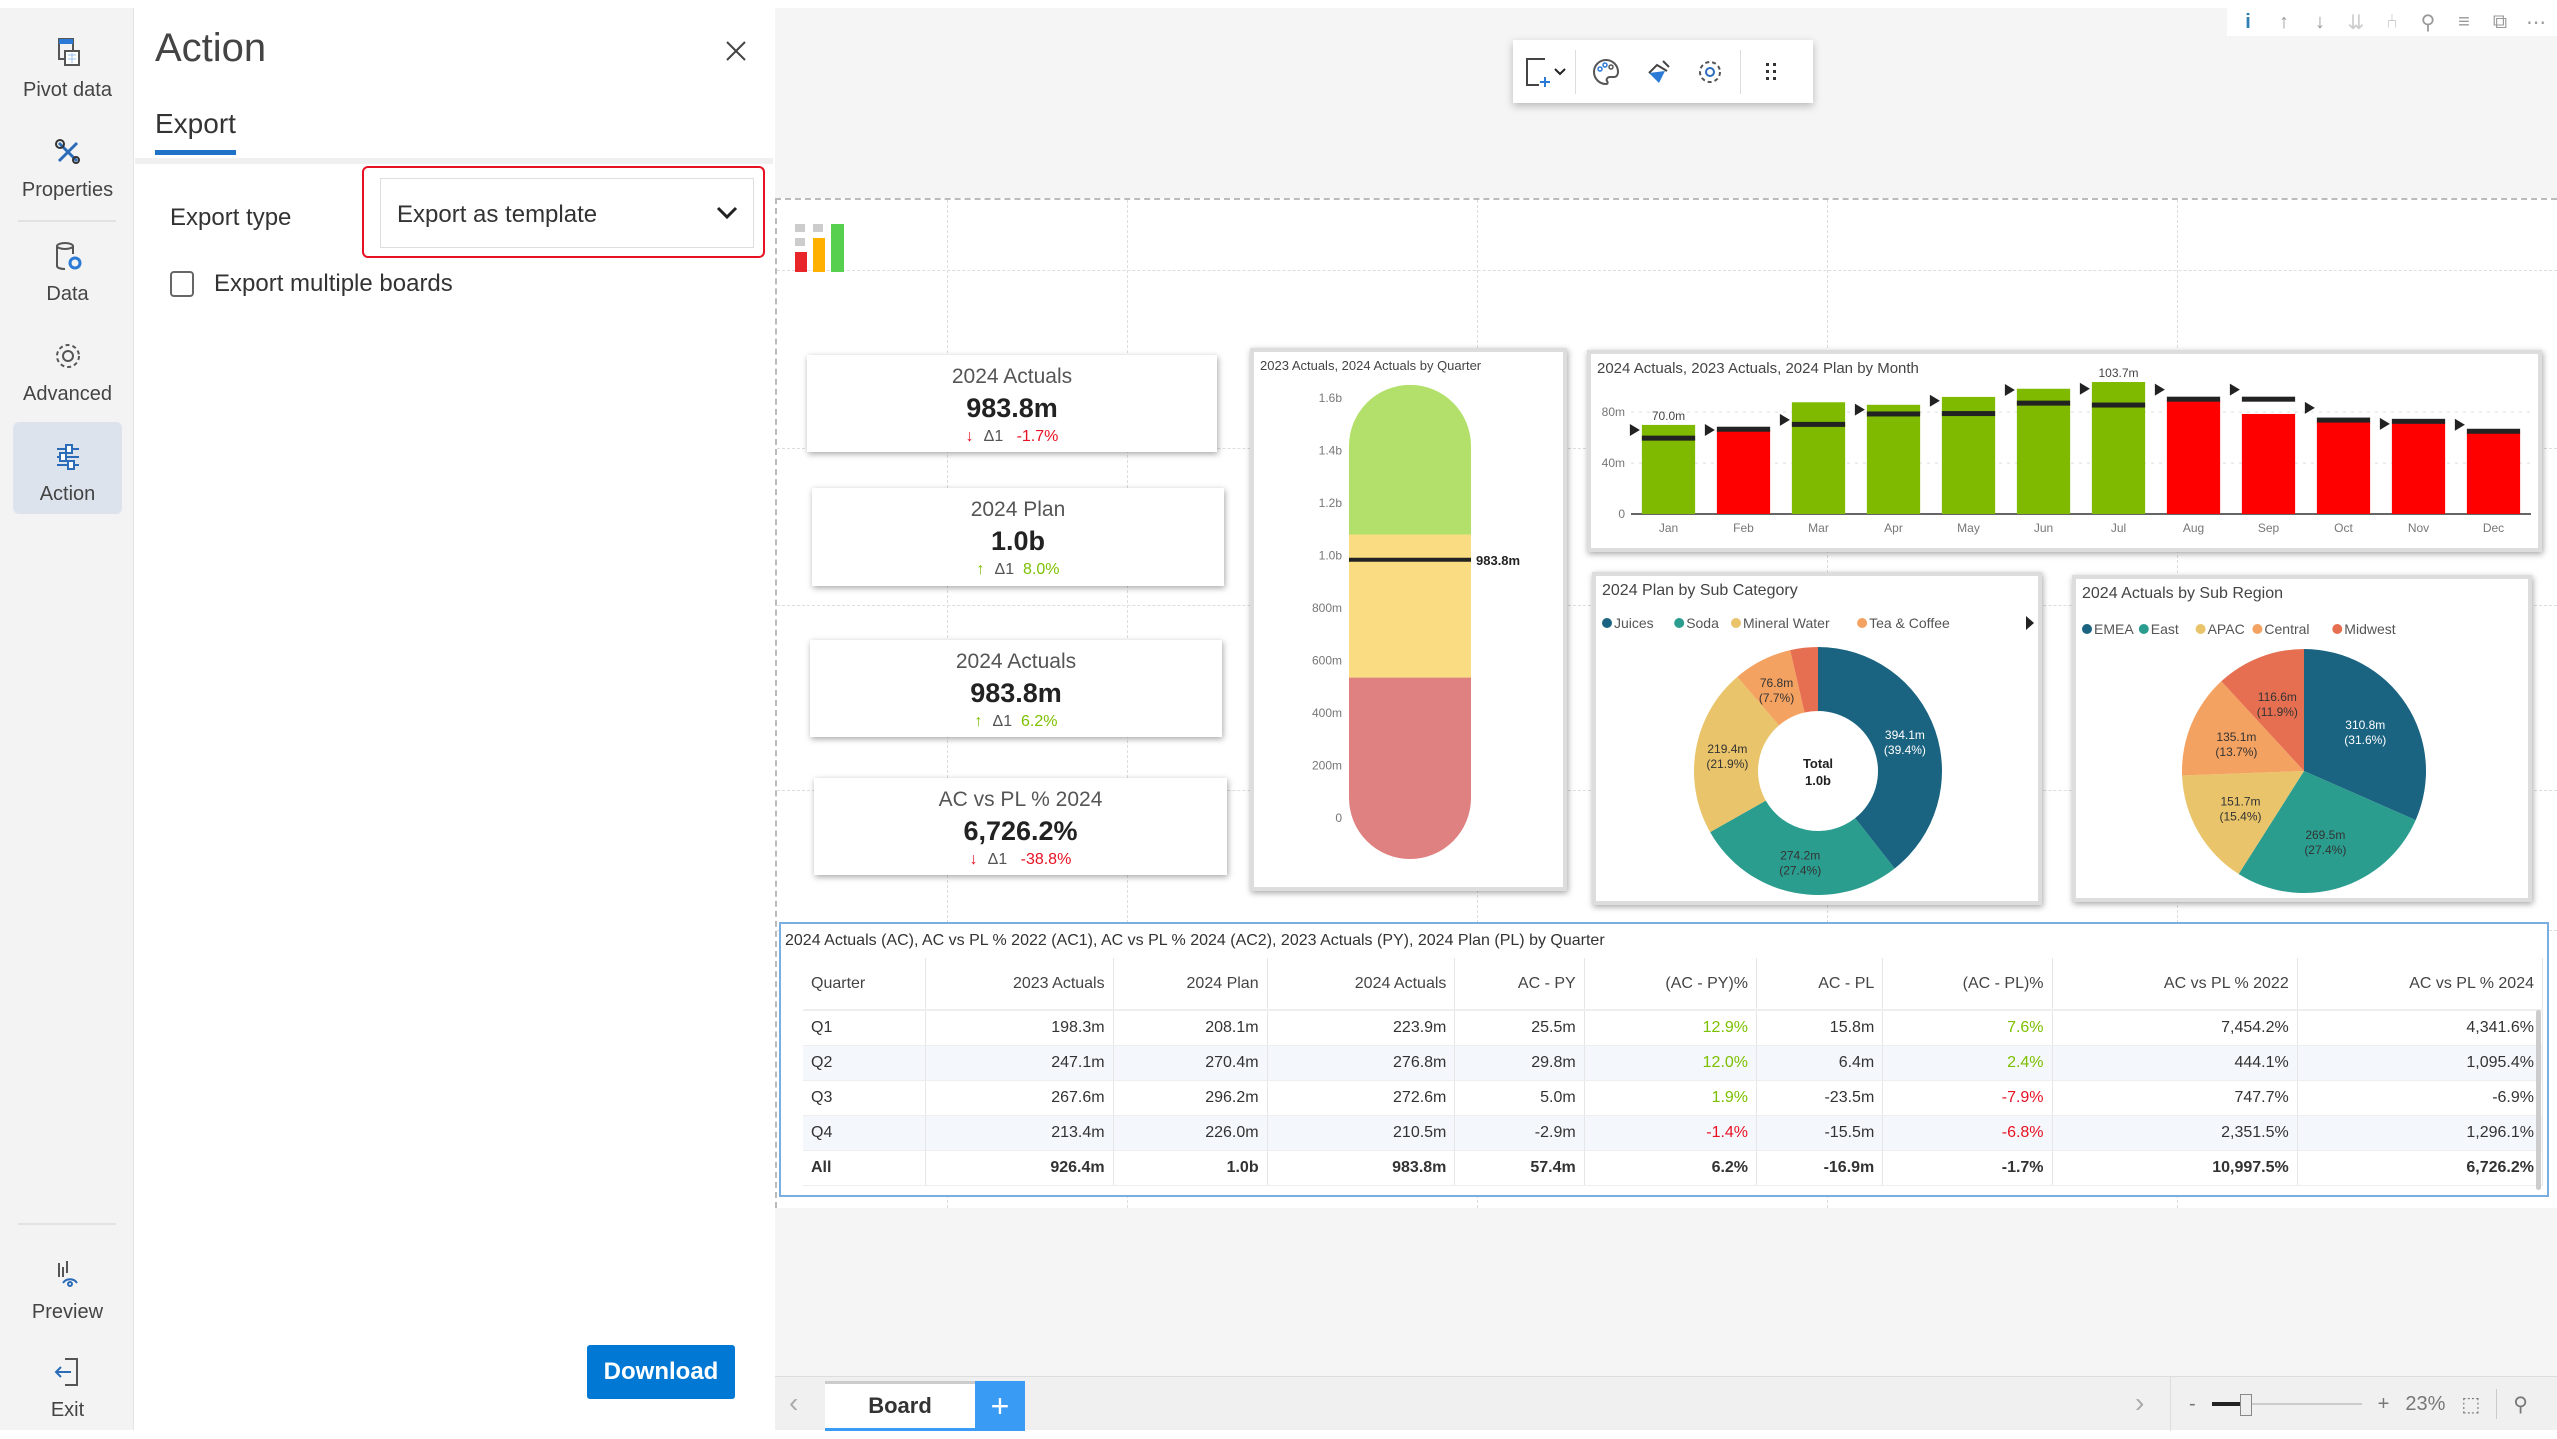 This screenshot has width=2557, height=1439. I want to click on column-header: (AC - PL)%, so click(1967, 984).